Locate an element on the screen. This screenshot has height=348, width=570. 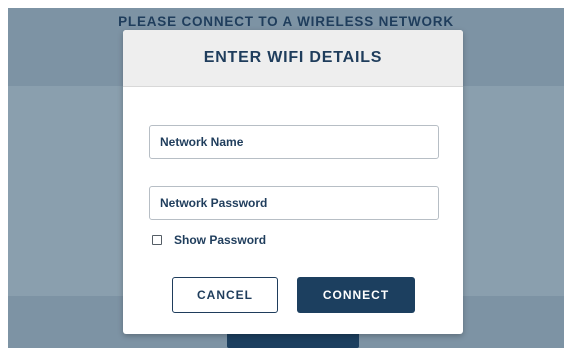
cancel-button: CANCEL is located at coordinates (225, 295).